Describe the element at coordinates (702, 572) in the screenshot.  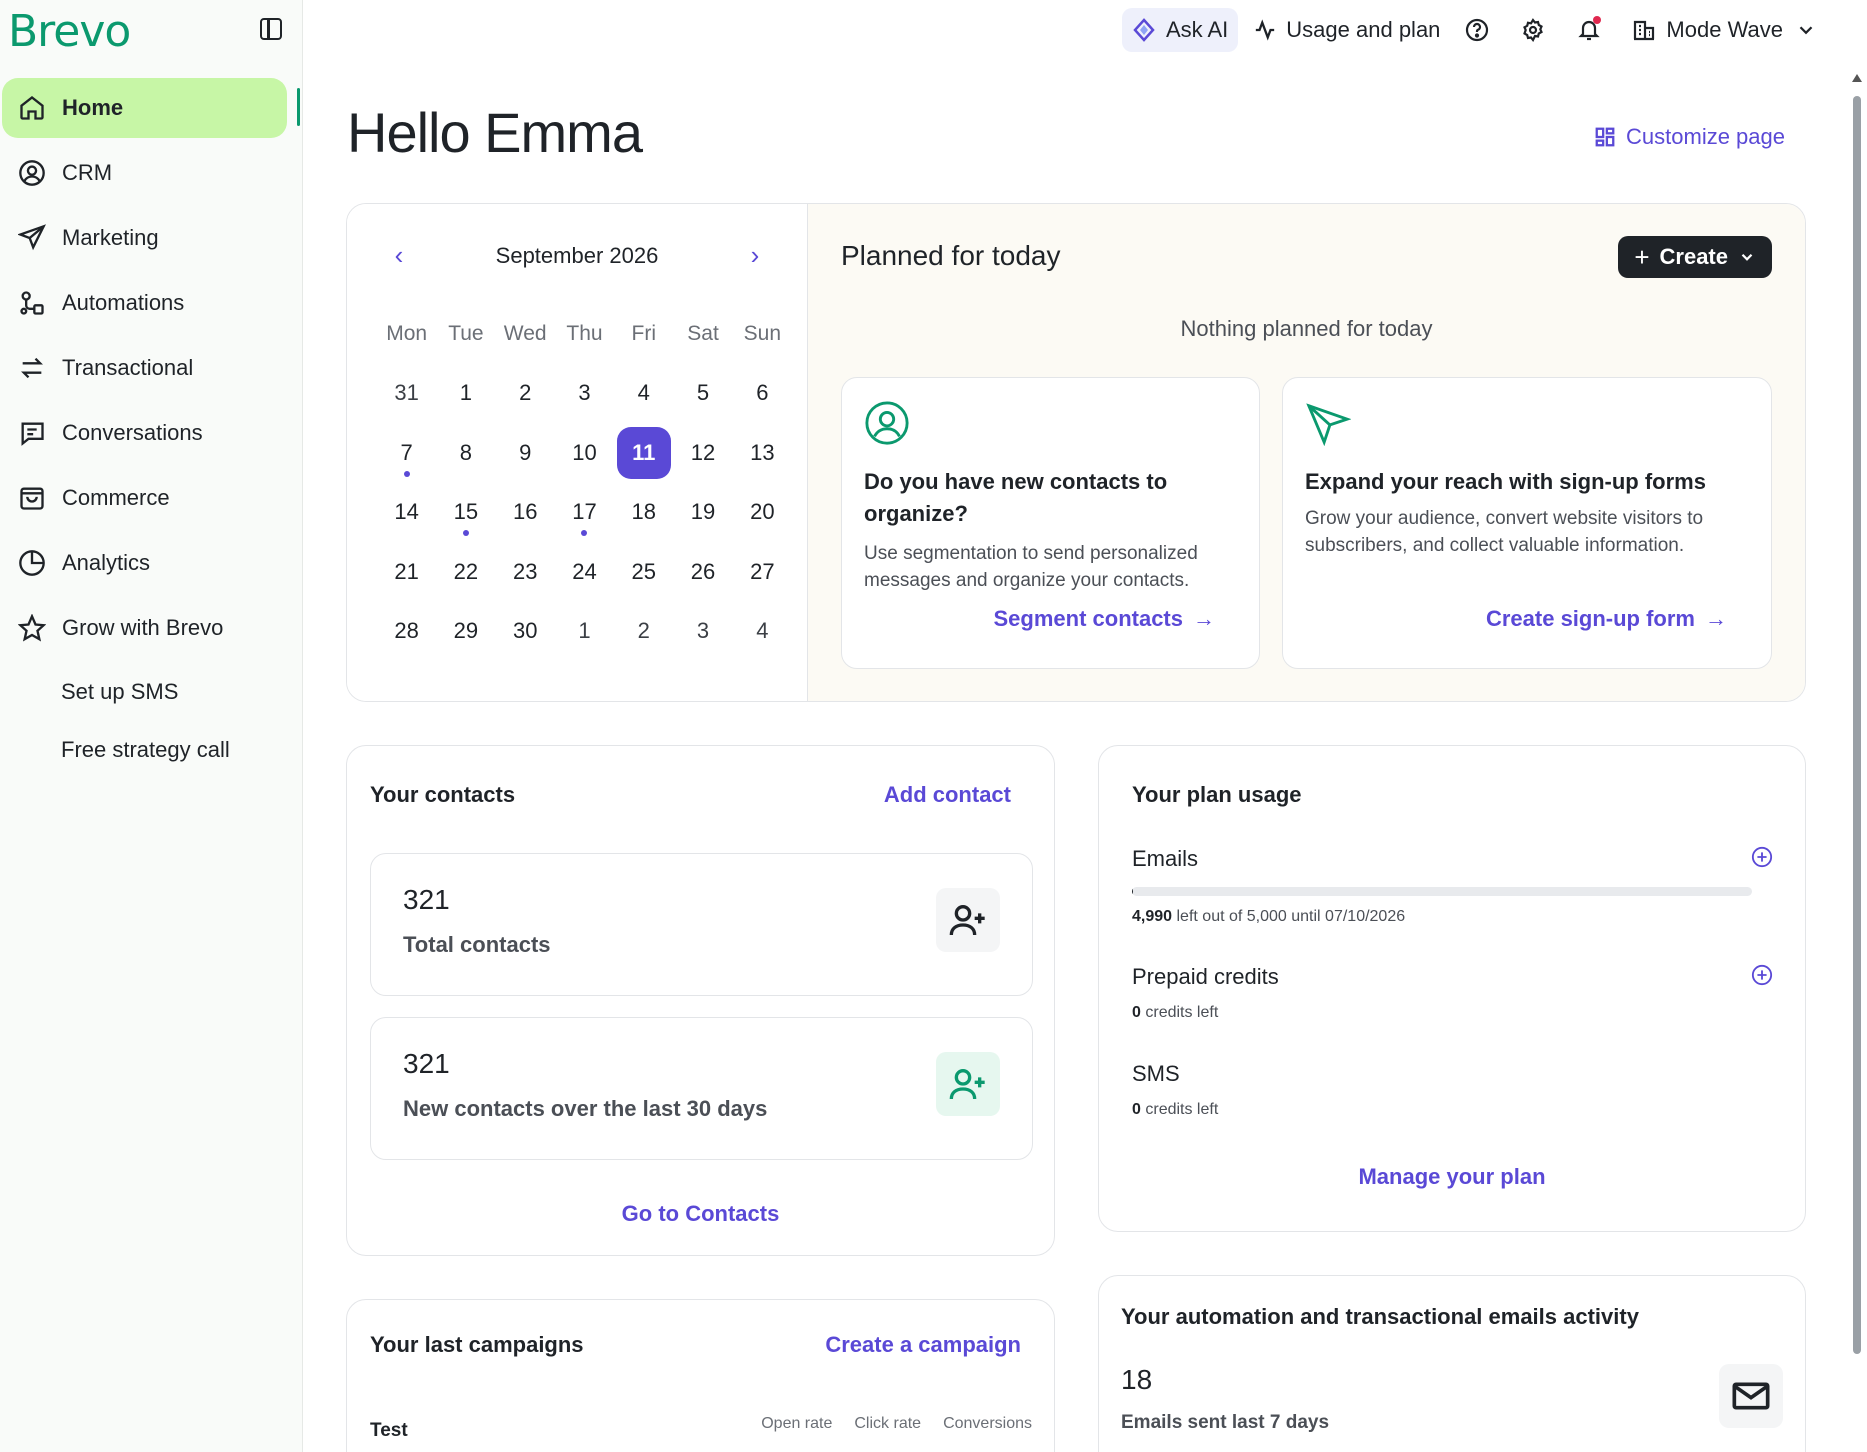
I see `calendar-day: 26` at that location.